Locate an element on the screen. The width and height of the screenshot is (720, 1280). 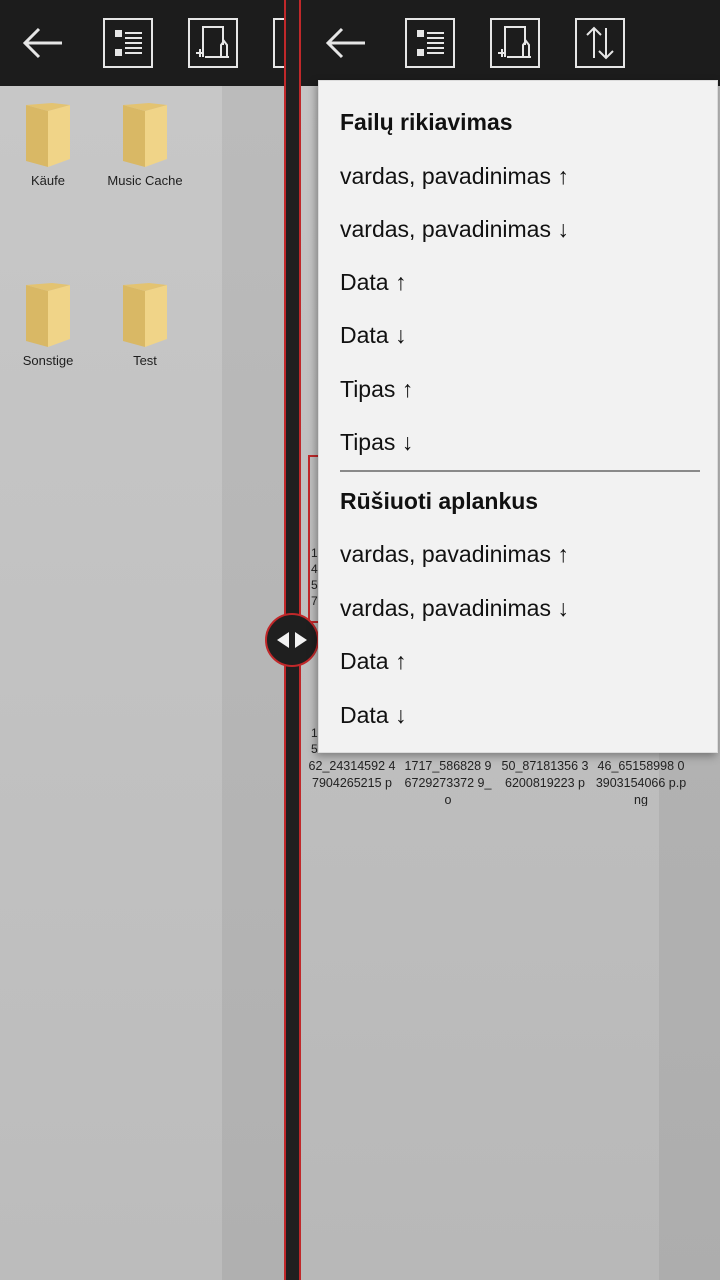
folder-item: Käufe is located at coordinates (48, 145).